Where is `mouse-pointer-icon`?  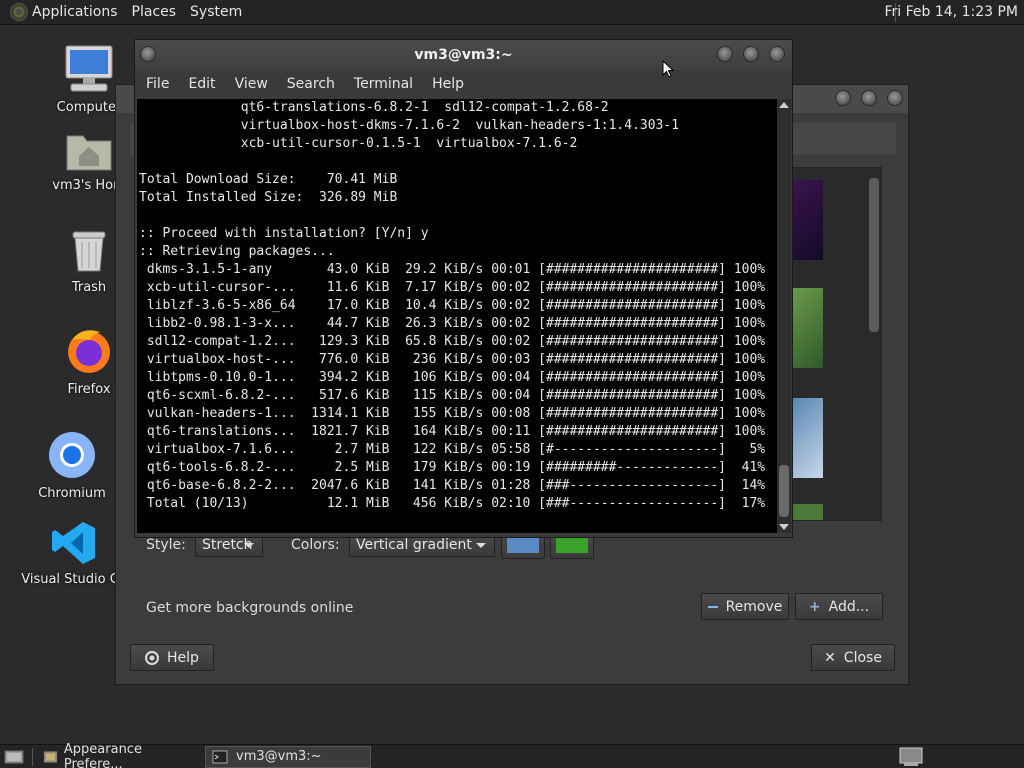 mouse-pointer-icon is located at coordinates (668, 69).